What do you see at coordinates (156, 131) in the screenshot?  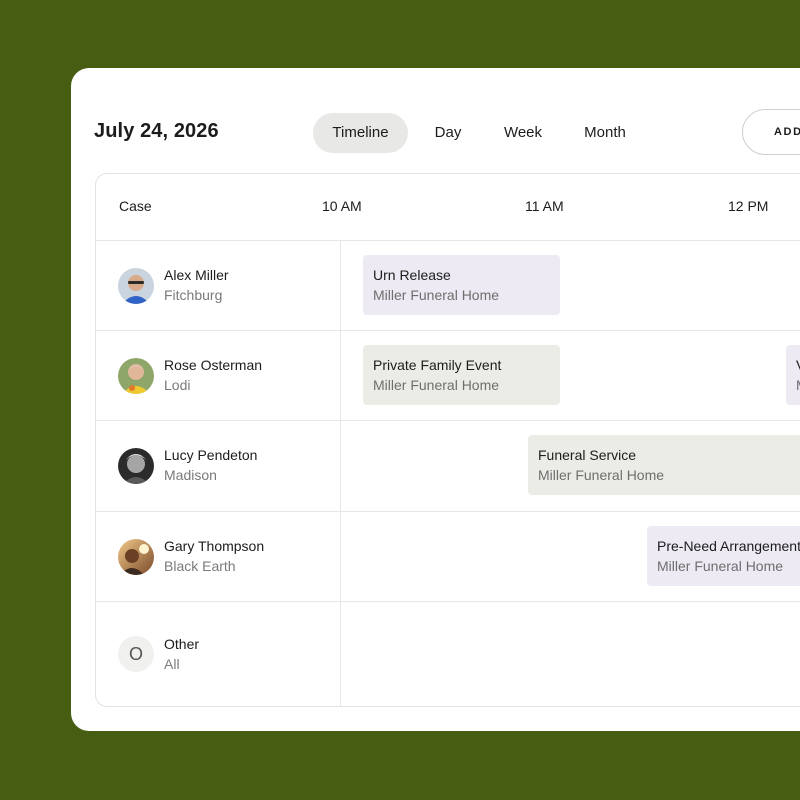 I see `page-title: July 24, 2026` at bounding box center [156, 131].